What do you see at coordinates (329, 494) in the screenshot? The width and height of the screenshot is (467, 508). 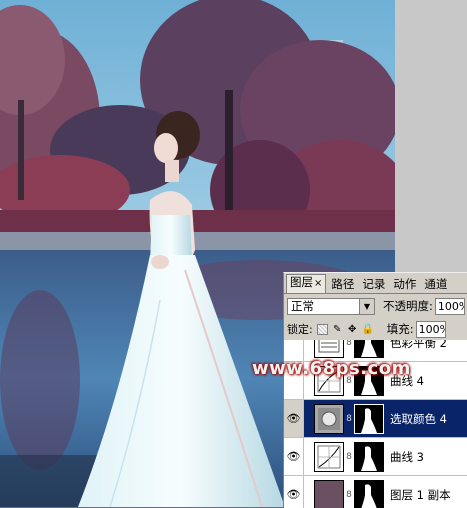 I see `photo-thumb` at bounding box center [329, 494].